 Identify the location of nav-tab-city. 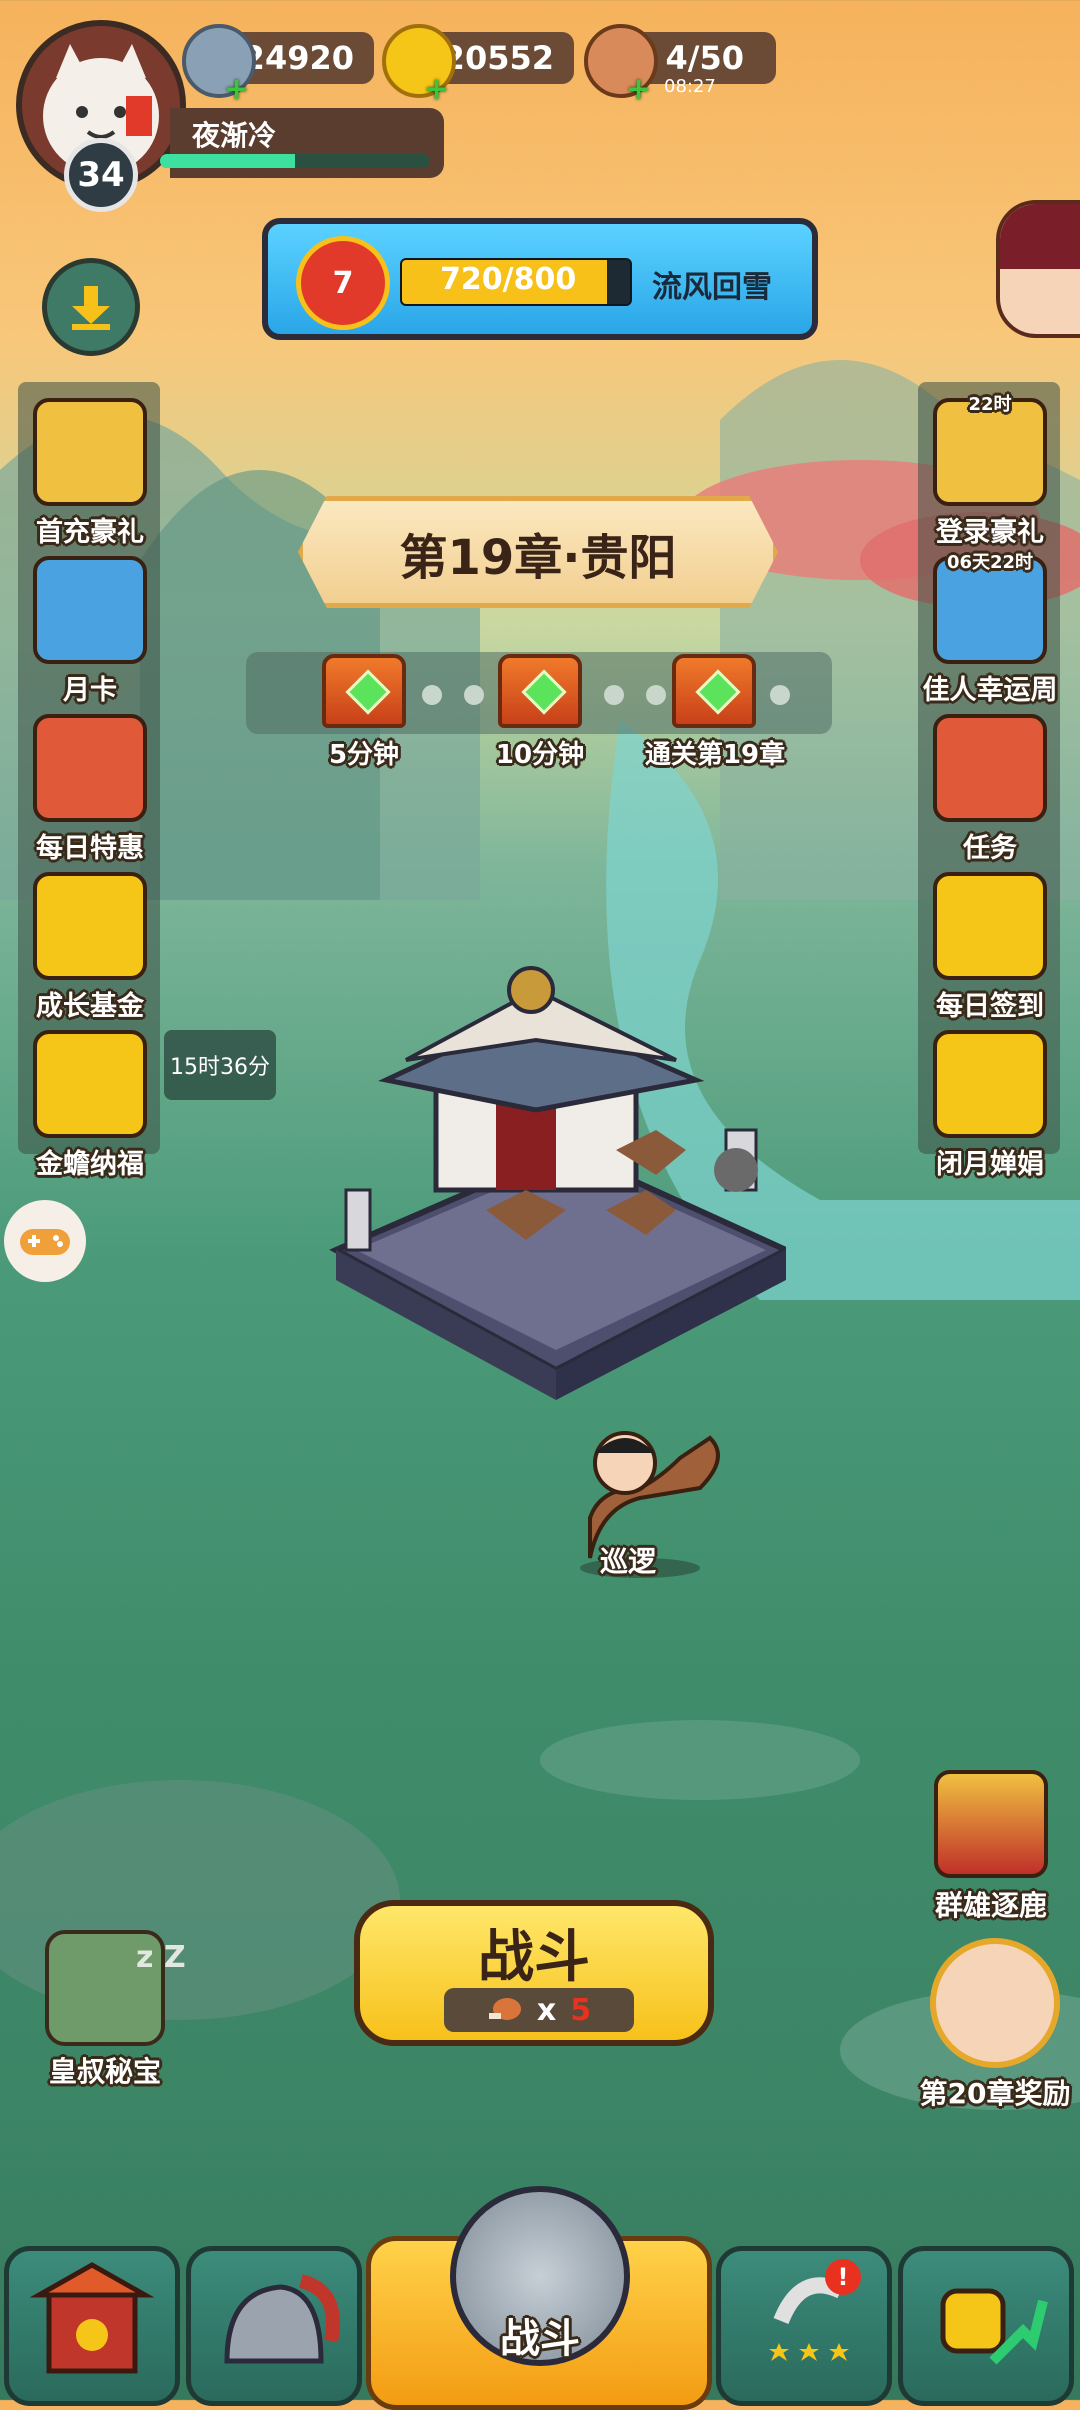
(92, 2326).